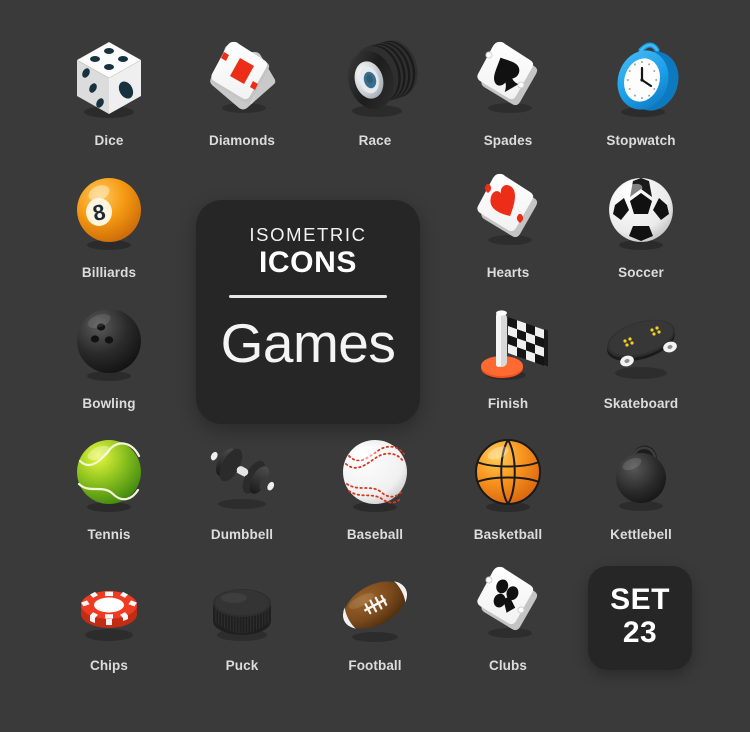 Image resolution: width=750 pixels, height=732 pixels. I want to click on skateboard-icon, so click(641, 341).